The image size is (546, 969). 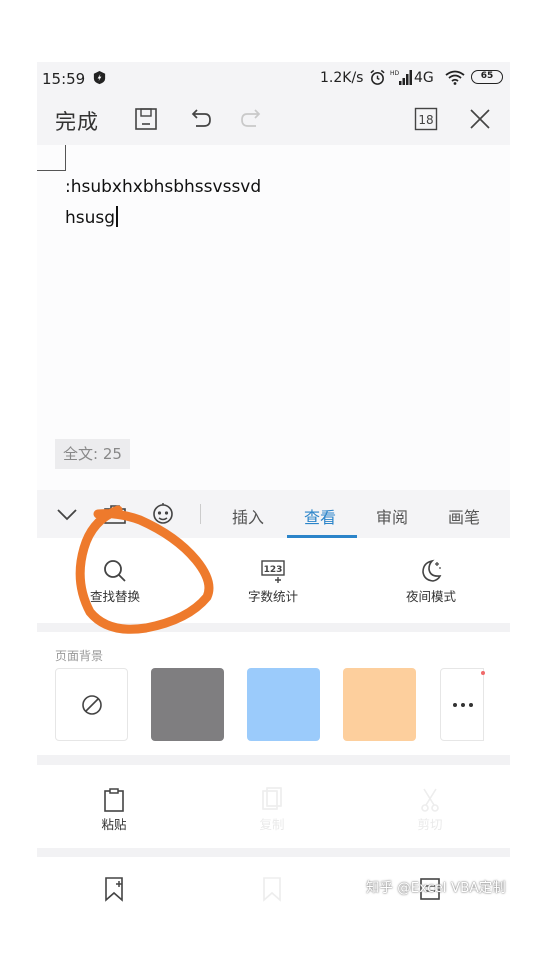 I want to click on battery-icon: 65, so click(x=487, y=77).